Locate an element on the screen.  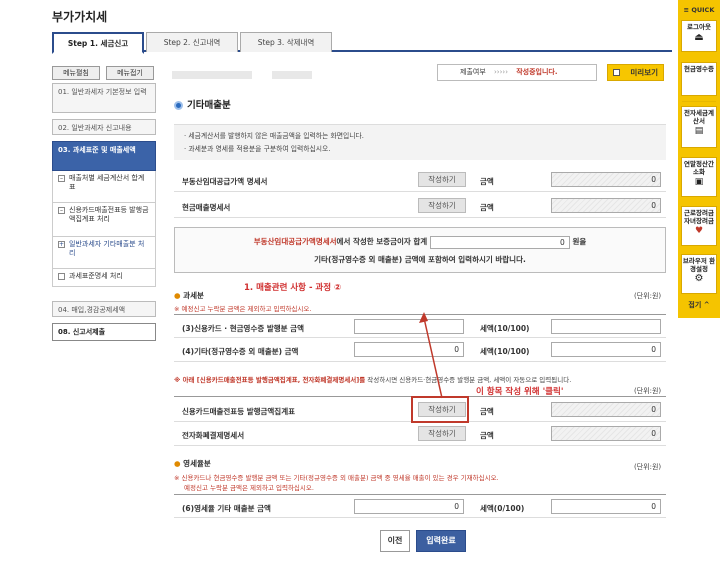
gear-icon: ⚙ is located at coordinates (699, 278).